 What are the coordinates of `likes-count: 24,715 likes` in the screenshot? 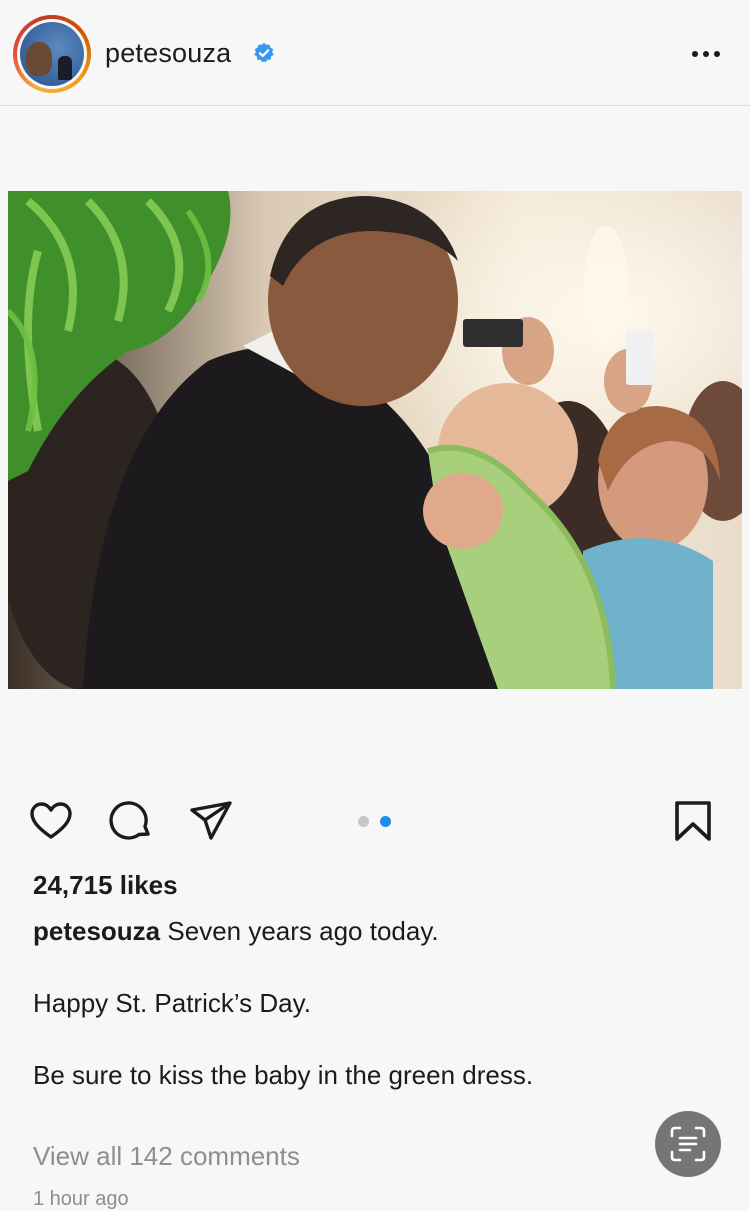 It's located at (105, 885).